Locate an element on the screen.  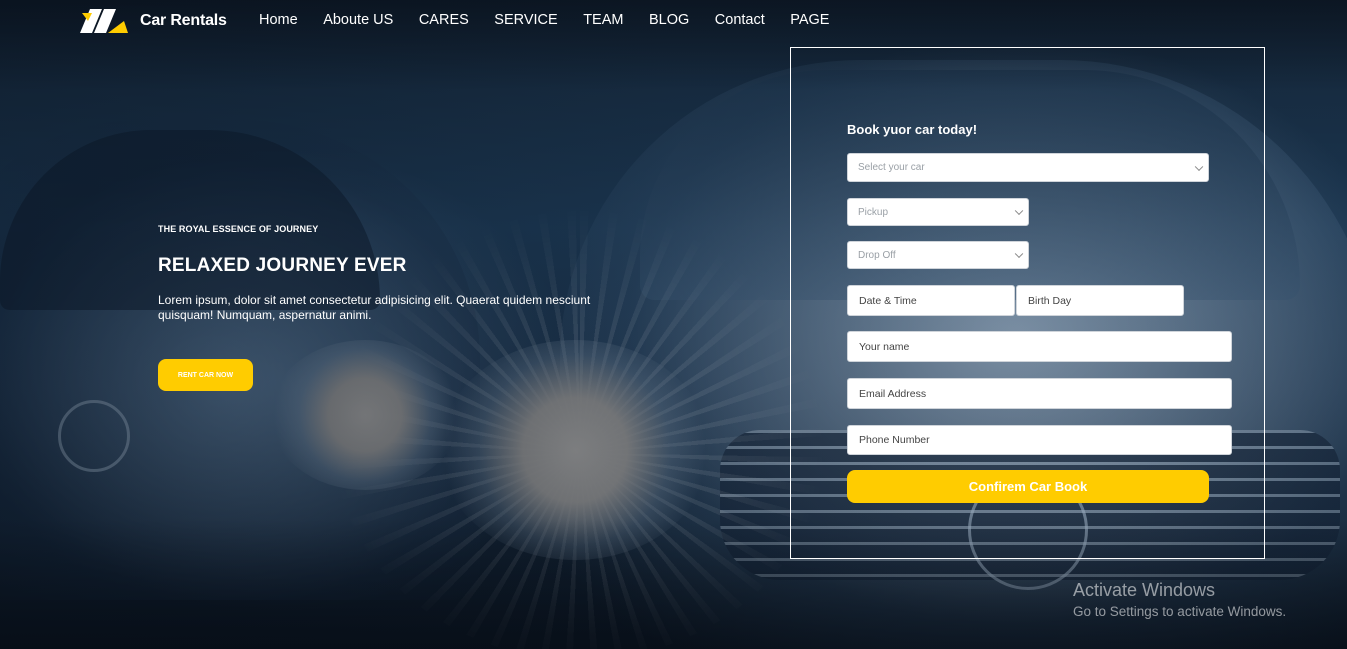
rent-car-now-button: RENT CAR NOW is located at coordinates (205, 375).